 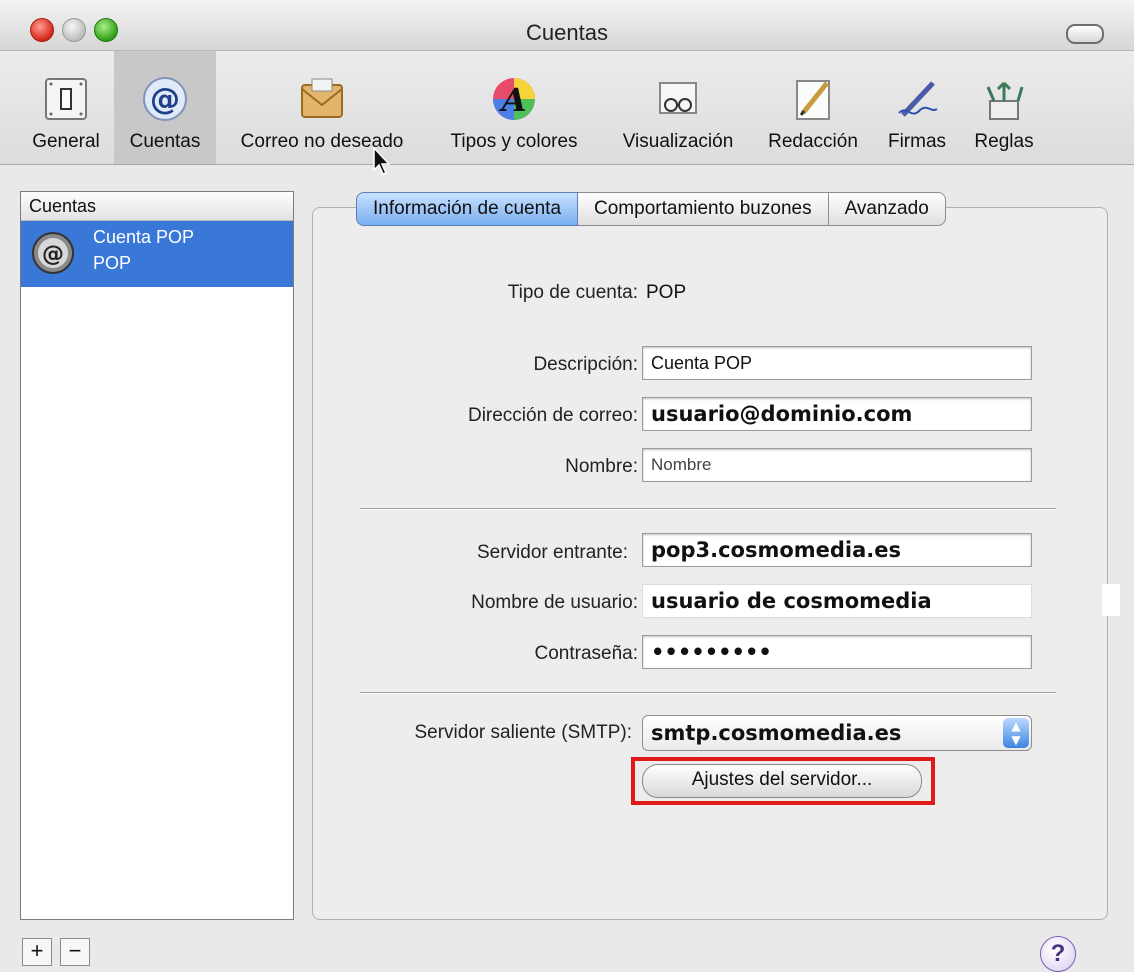 What do you see at coordinates (703, 209) in the screenshot?
I see `tab-comportamiento-buzones: Comportamiento buzones` at bounding box center [703, 209].